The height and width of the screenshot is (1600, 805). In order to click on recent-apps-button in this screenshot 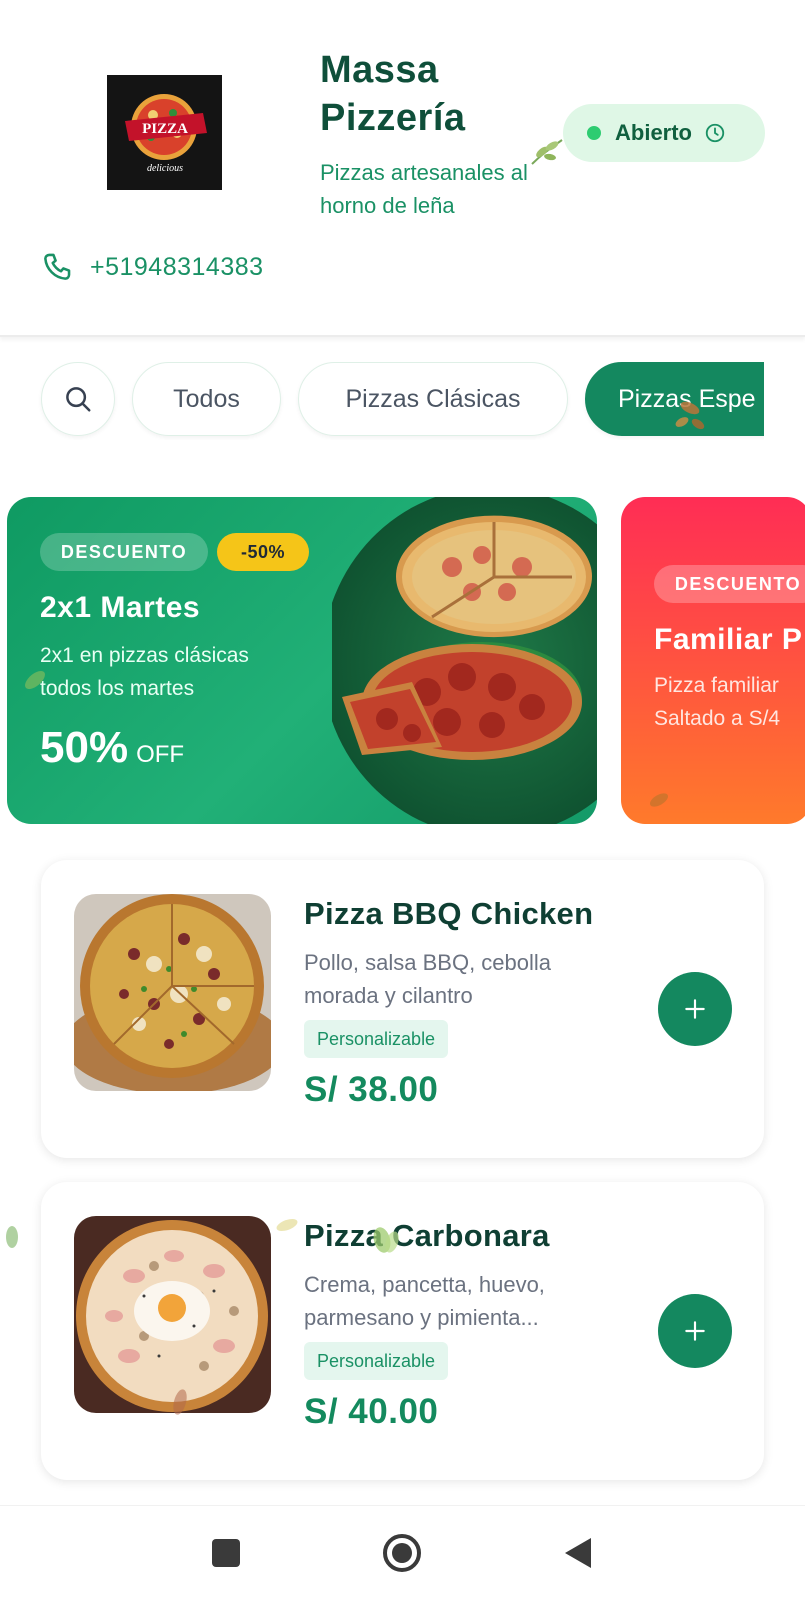, I will do `click(226, 1553)`.